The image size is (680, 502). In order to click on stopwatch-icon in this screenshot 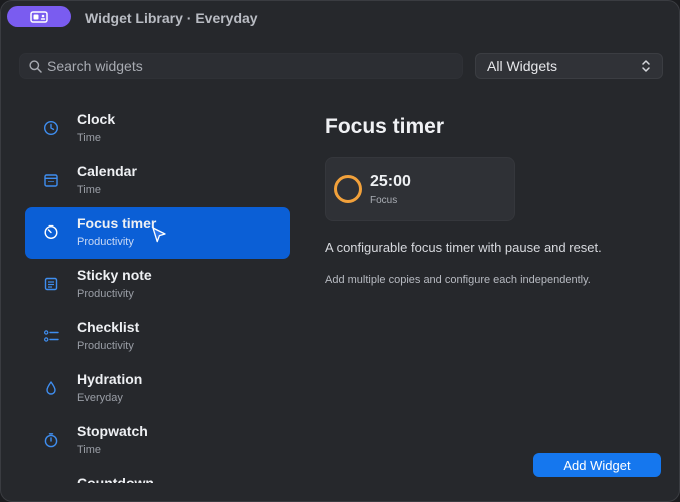, I will do `click(51, 440)`.